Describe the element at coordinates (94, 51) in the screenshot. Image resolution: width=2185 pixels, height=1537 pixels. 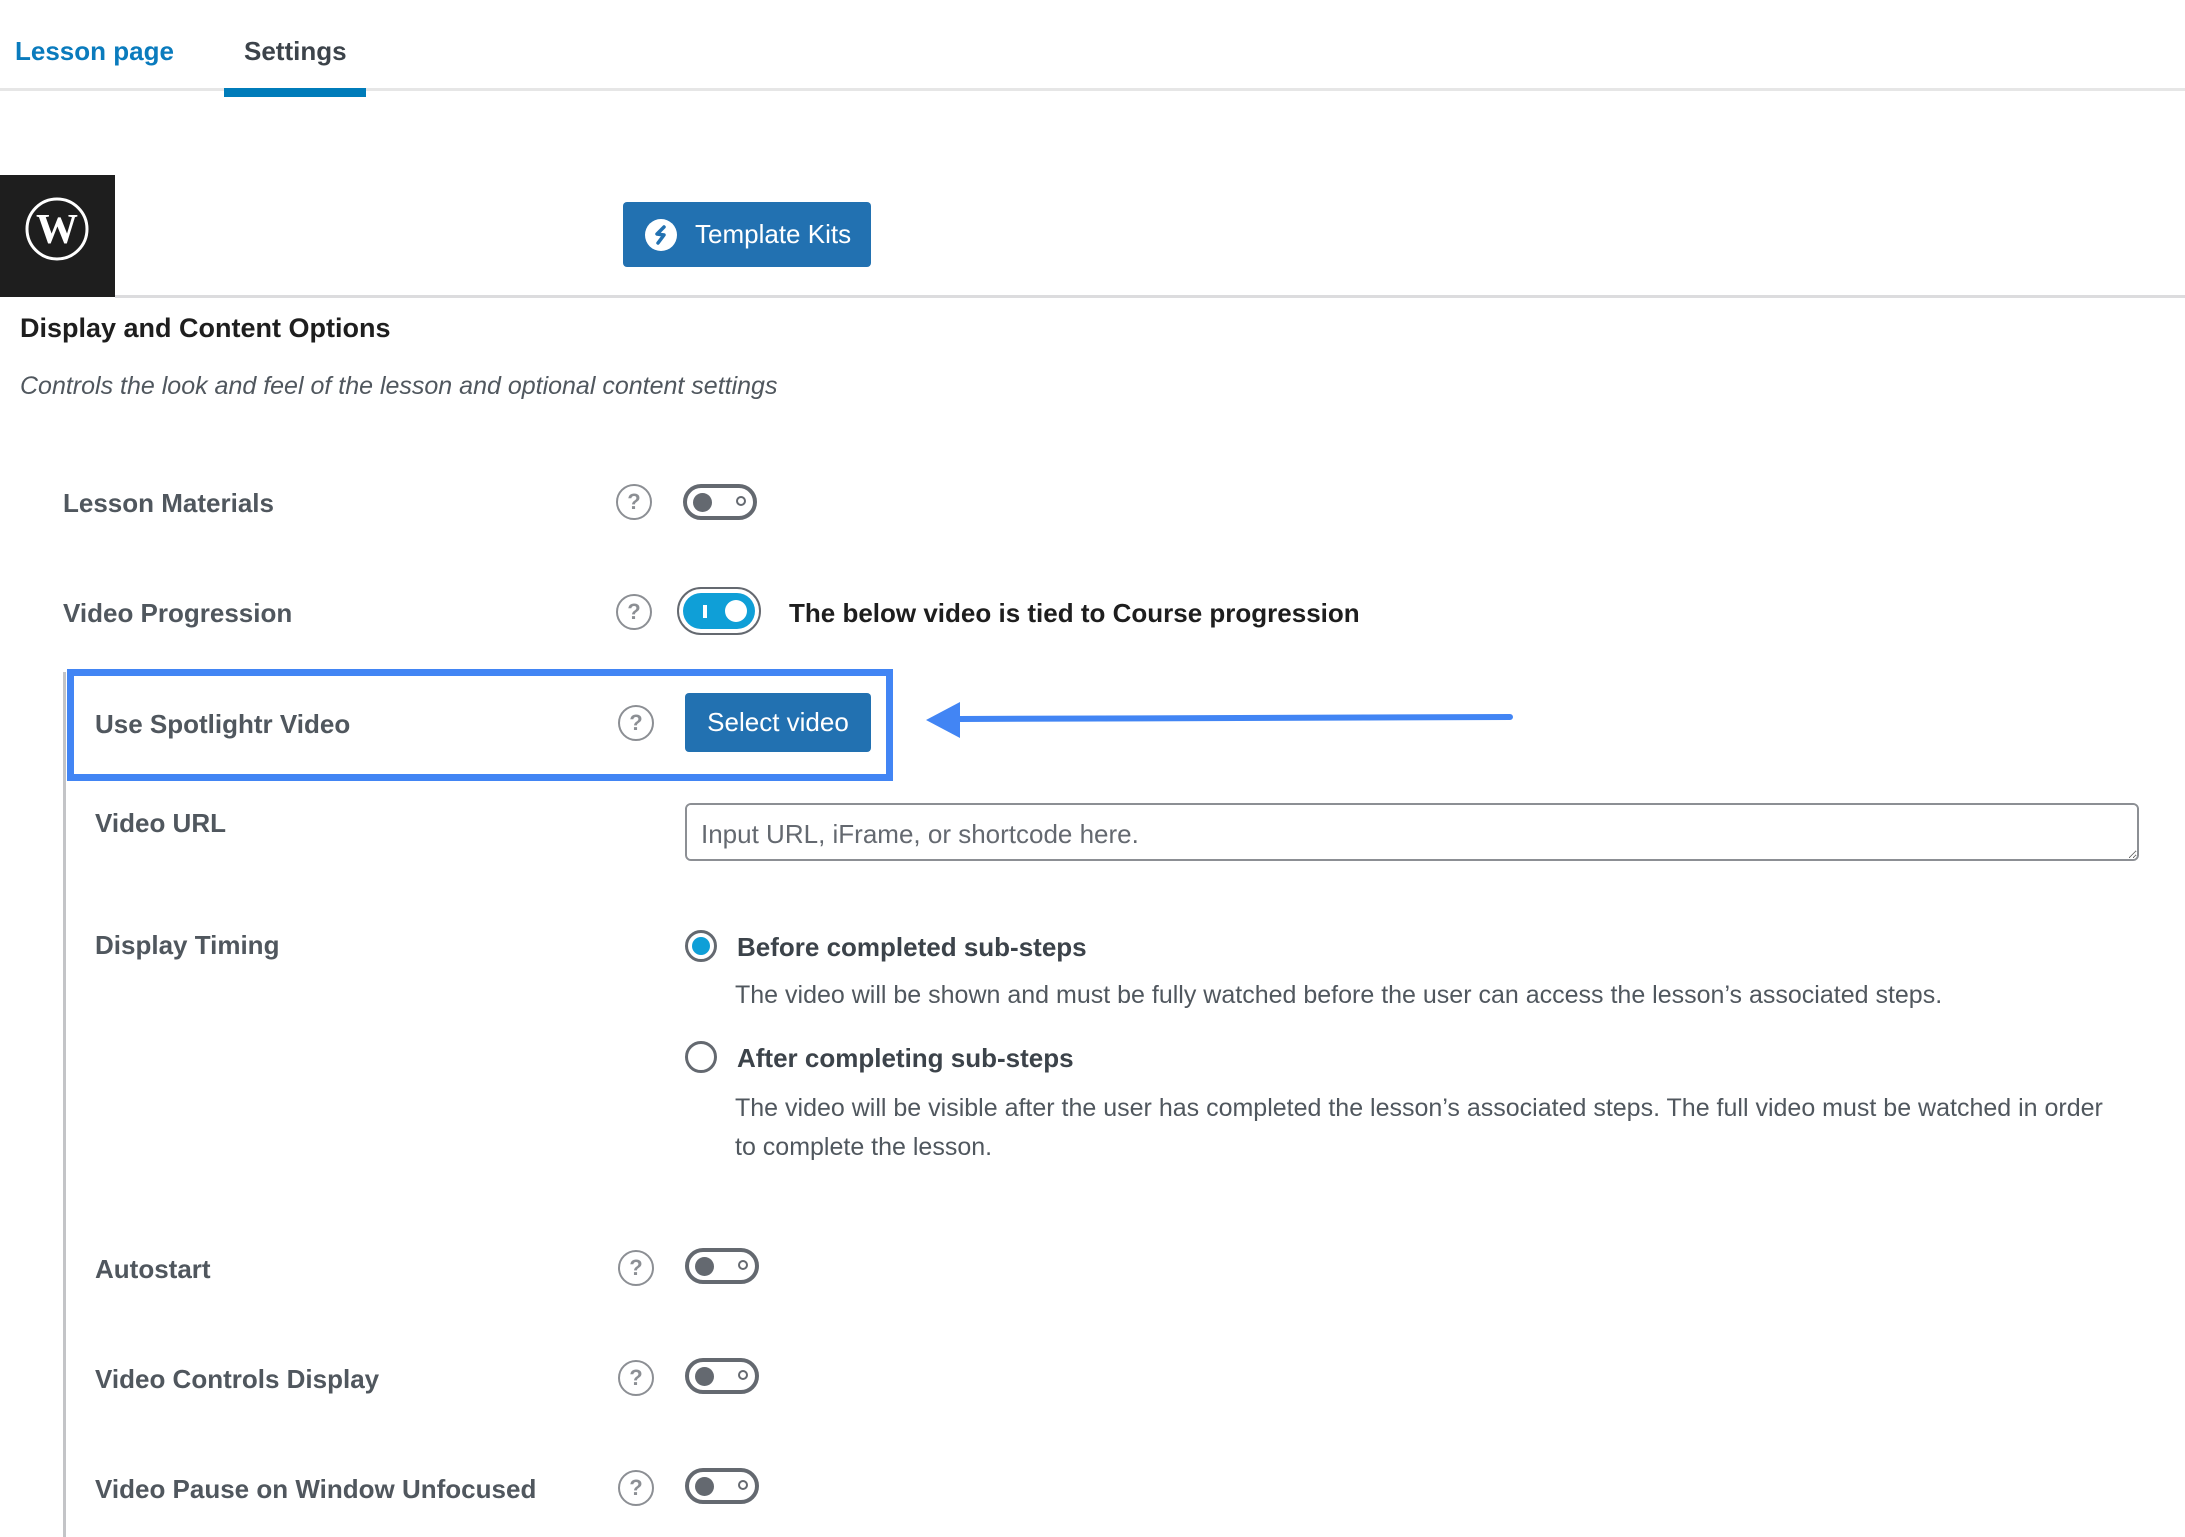
I see `tab-lesson-page: Lesson page` at that location.